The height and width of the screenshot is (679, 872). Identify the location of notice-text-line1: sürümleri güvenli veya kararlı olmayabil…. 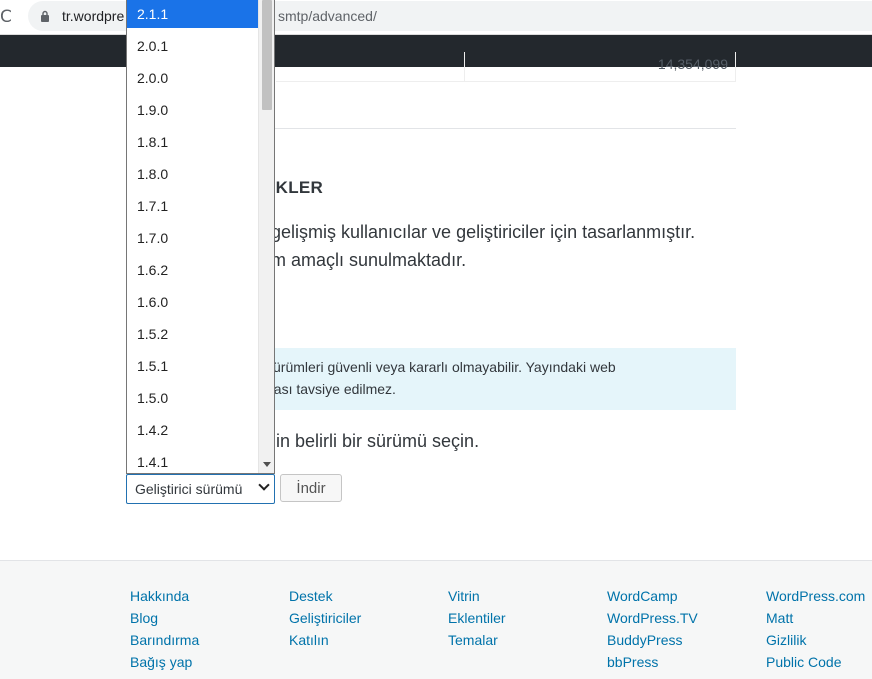
(441, 367).